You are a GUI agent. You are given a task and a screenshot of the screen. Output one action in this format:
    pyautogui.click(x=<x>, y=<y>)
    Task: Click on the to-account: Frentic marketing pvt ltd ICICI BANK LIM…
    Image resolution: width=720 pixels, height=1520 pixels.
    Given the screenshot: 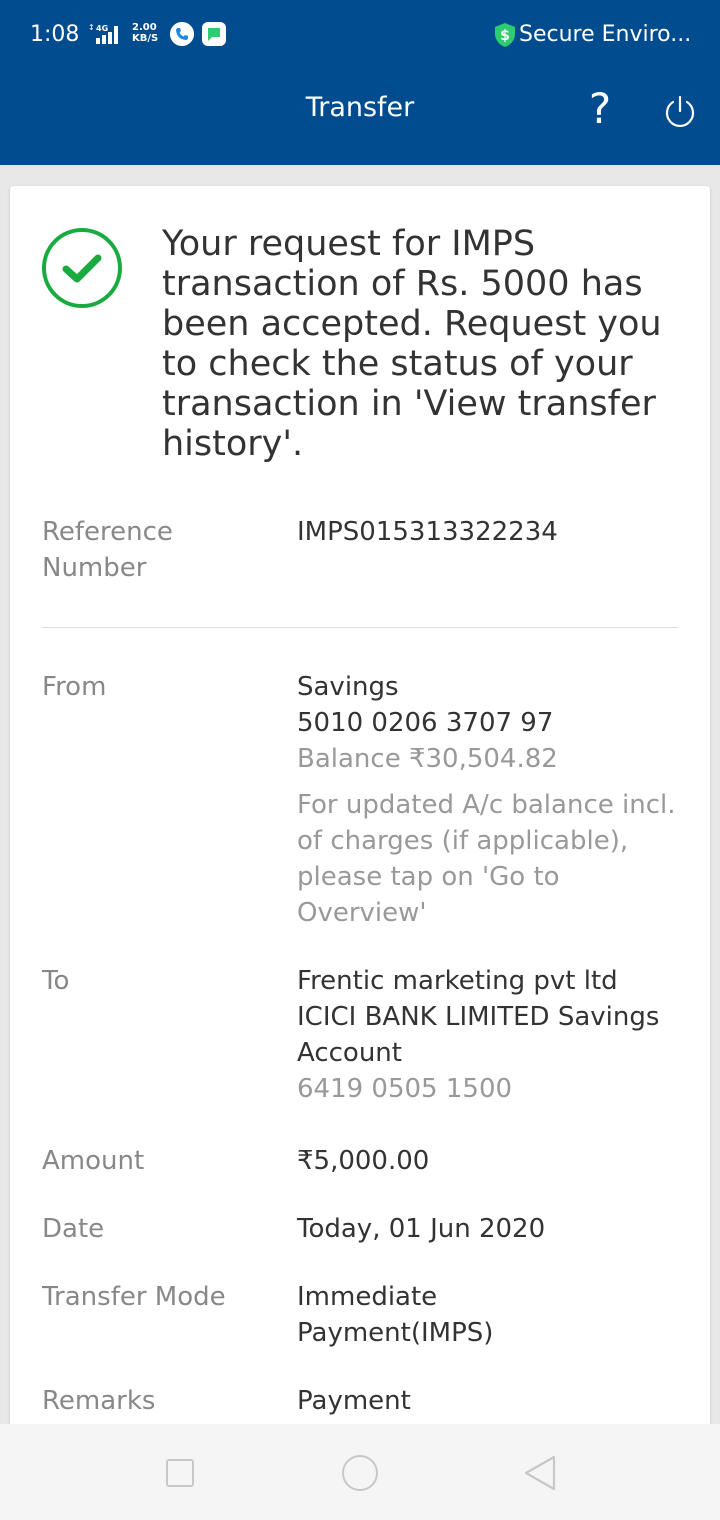 What is the action you would take?
    pyautogui.click(x=494, y=1035)
    